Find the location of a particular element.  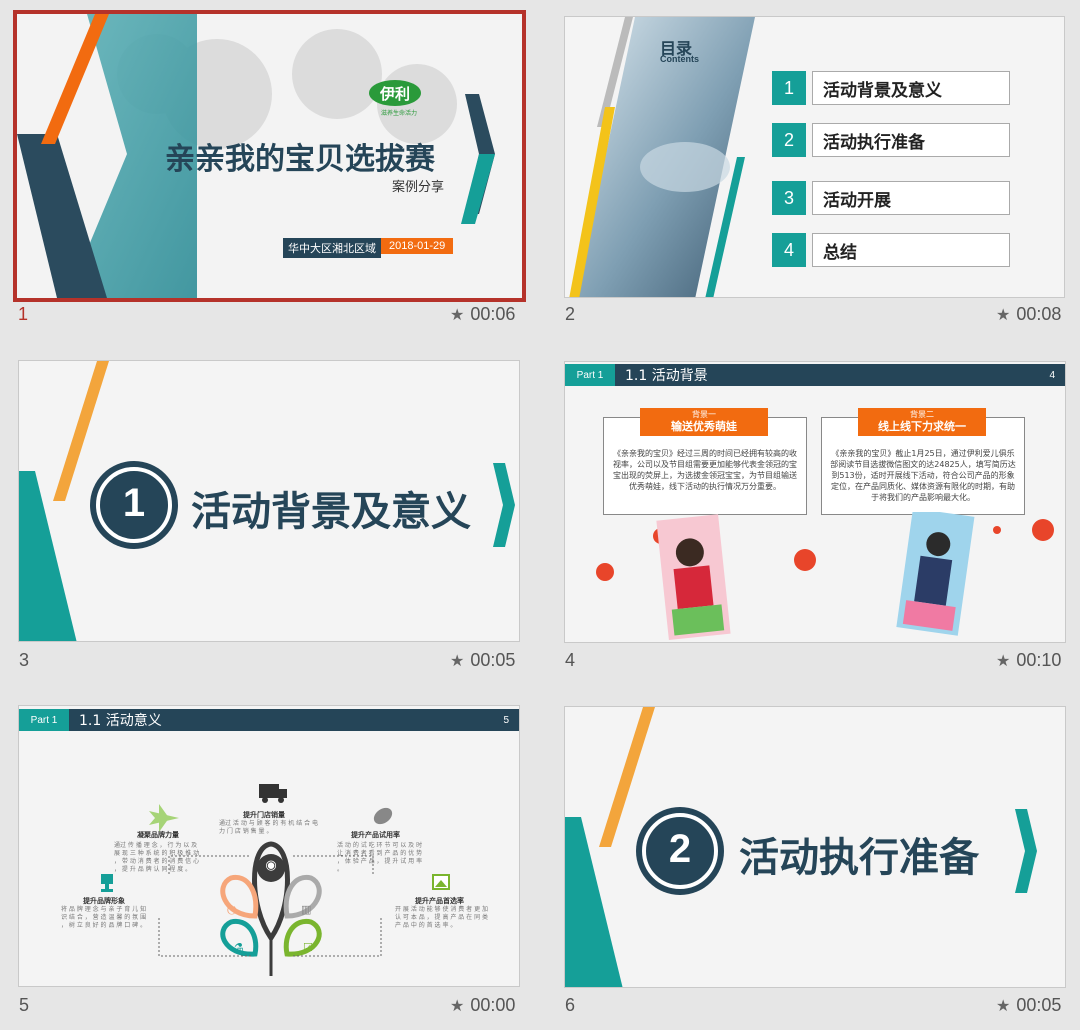

truck-icon is located at coordinates (273, 793).